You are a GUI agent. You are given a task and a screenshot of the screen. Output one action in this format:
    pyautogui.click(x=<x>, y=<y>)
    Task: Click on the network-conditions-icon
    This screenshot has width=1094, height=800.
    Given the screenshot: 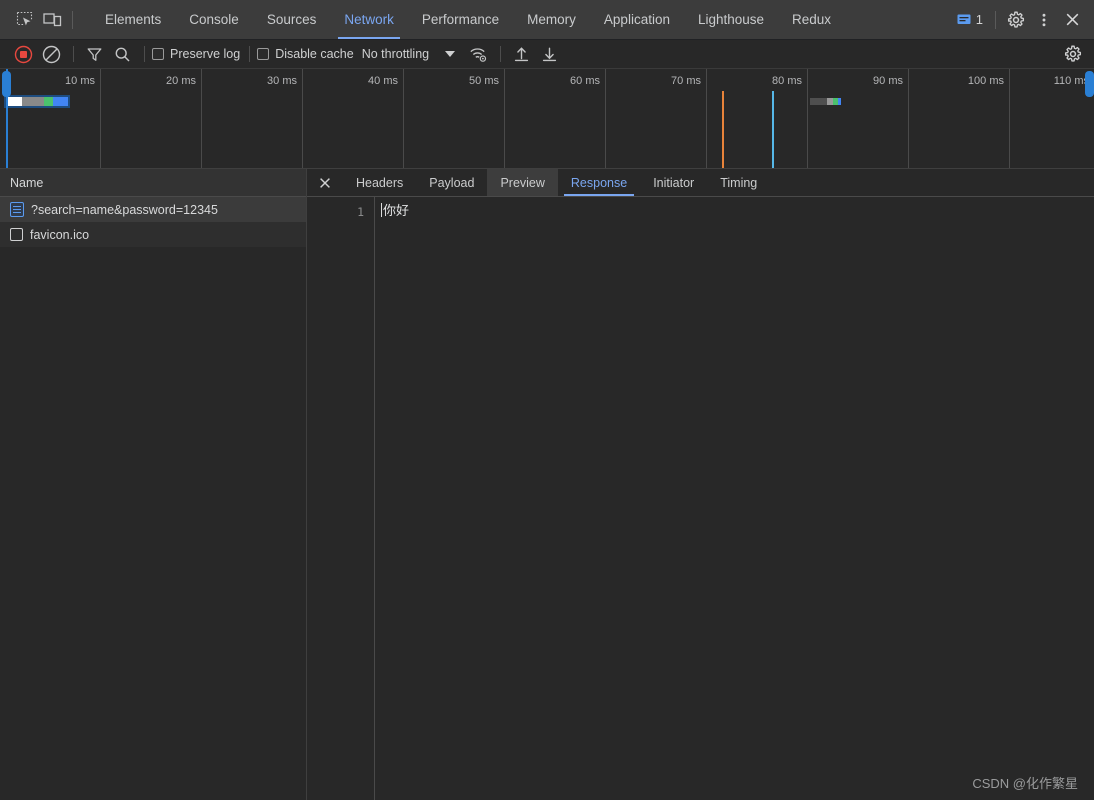 What is the action you would take?
    pyautogui.click(x=478, y=54)
    